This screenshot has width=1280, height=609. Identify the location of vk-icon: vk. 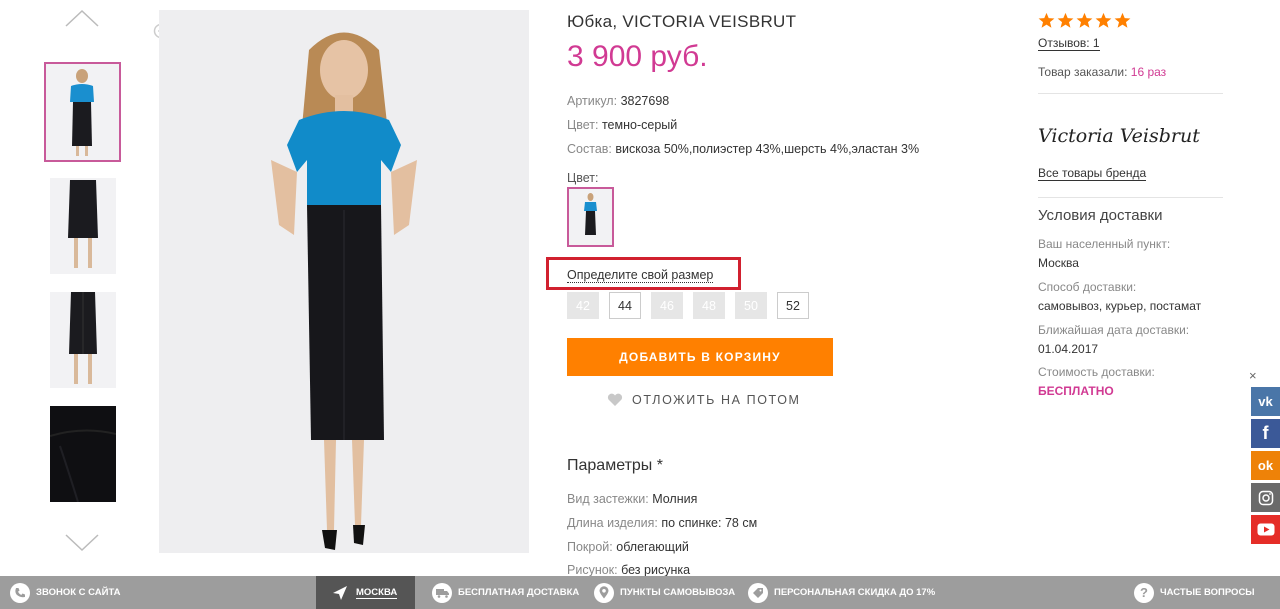
(1265, 401).